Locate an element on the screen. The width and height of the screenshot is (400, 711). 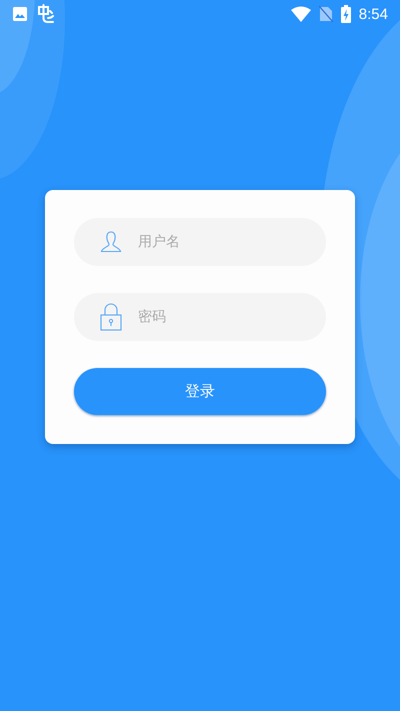
login-button: 登录 is located at coordinates (200, 391).